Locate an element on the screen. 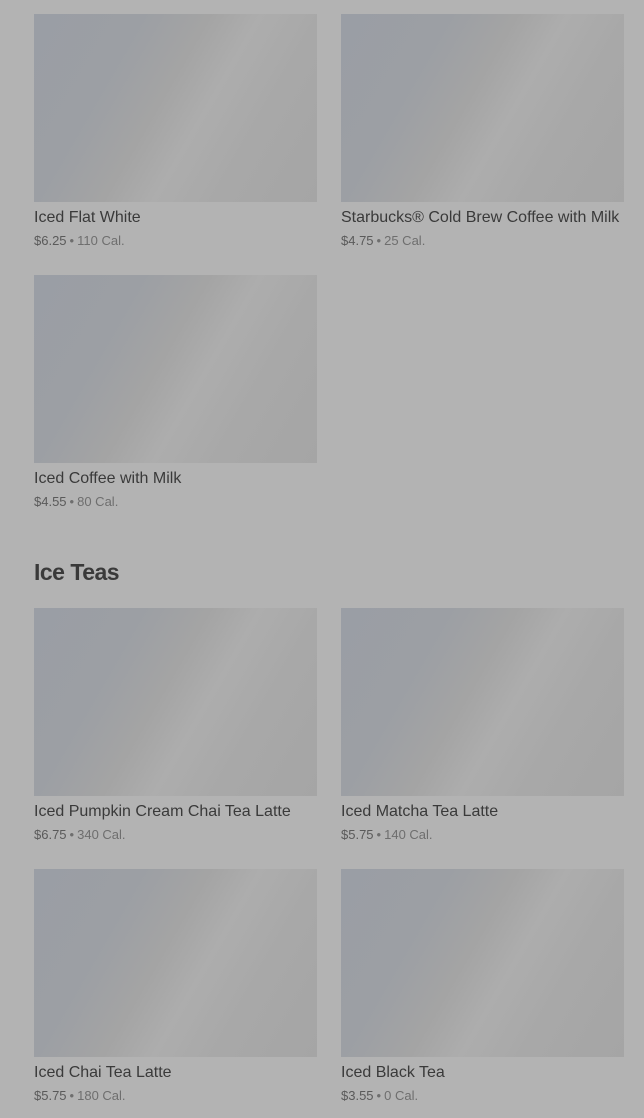 The height and width of the screenshot is (1118, 644). section-title-ice-teas: Ice Teas is located at coordinates (77, 572).